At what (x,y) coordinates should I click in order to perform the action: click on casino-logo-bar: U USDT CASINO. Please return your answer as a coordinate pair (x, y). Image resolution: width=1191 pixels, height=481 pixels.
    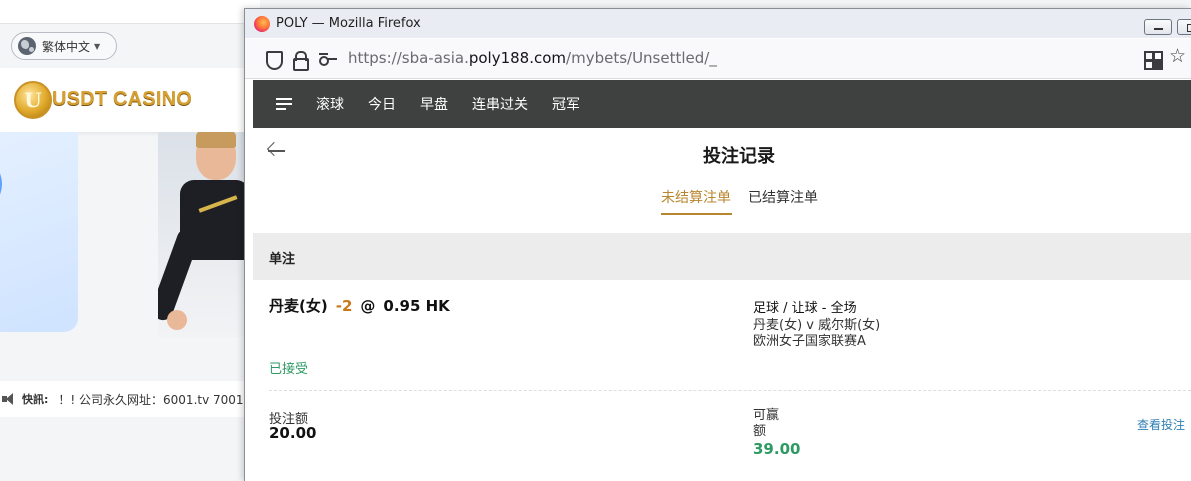
    Looking at the image, I should click on (130, 100).